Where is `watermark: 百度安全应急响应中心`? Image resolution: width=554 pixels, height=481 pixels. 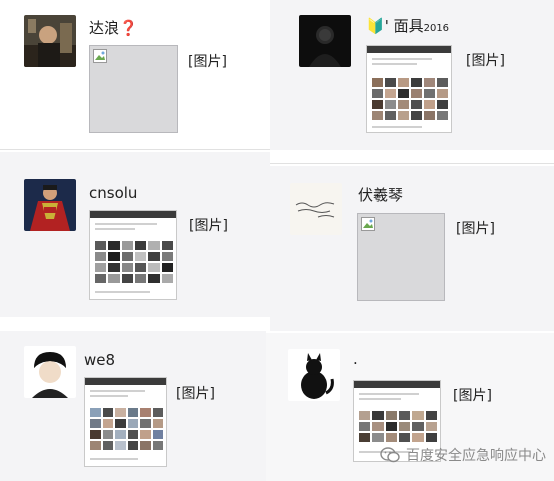
watermark: 百度安全应急响应中心 is located at coordinates (463, 455).